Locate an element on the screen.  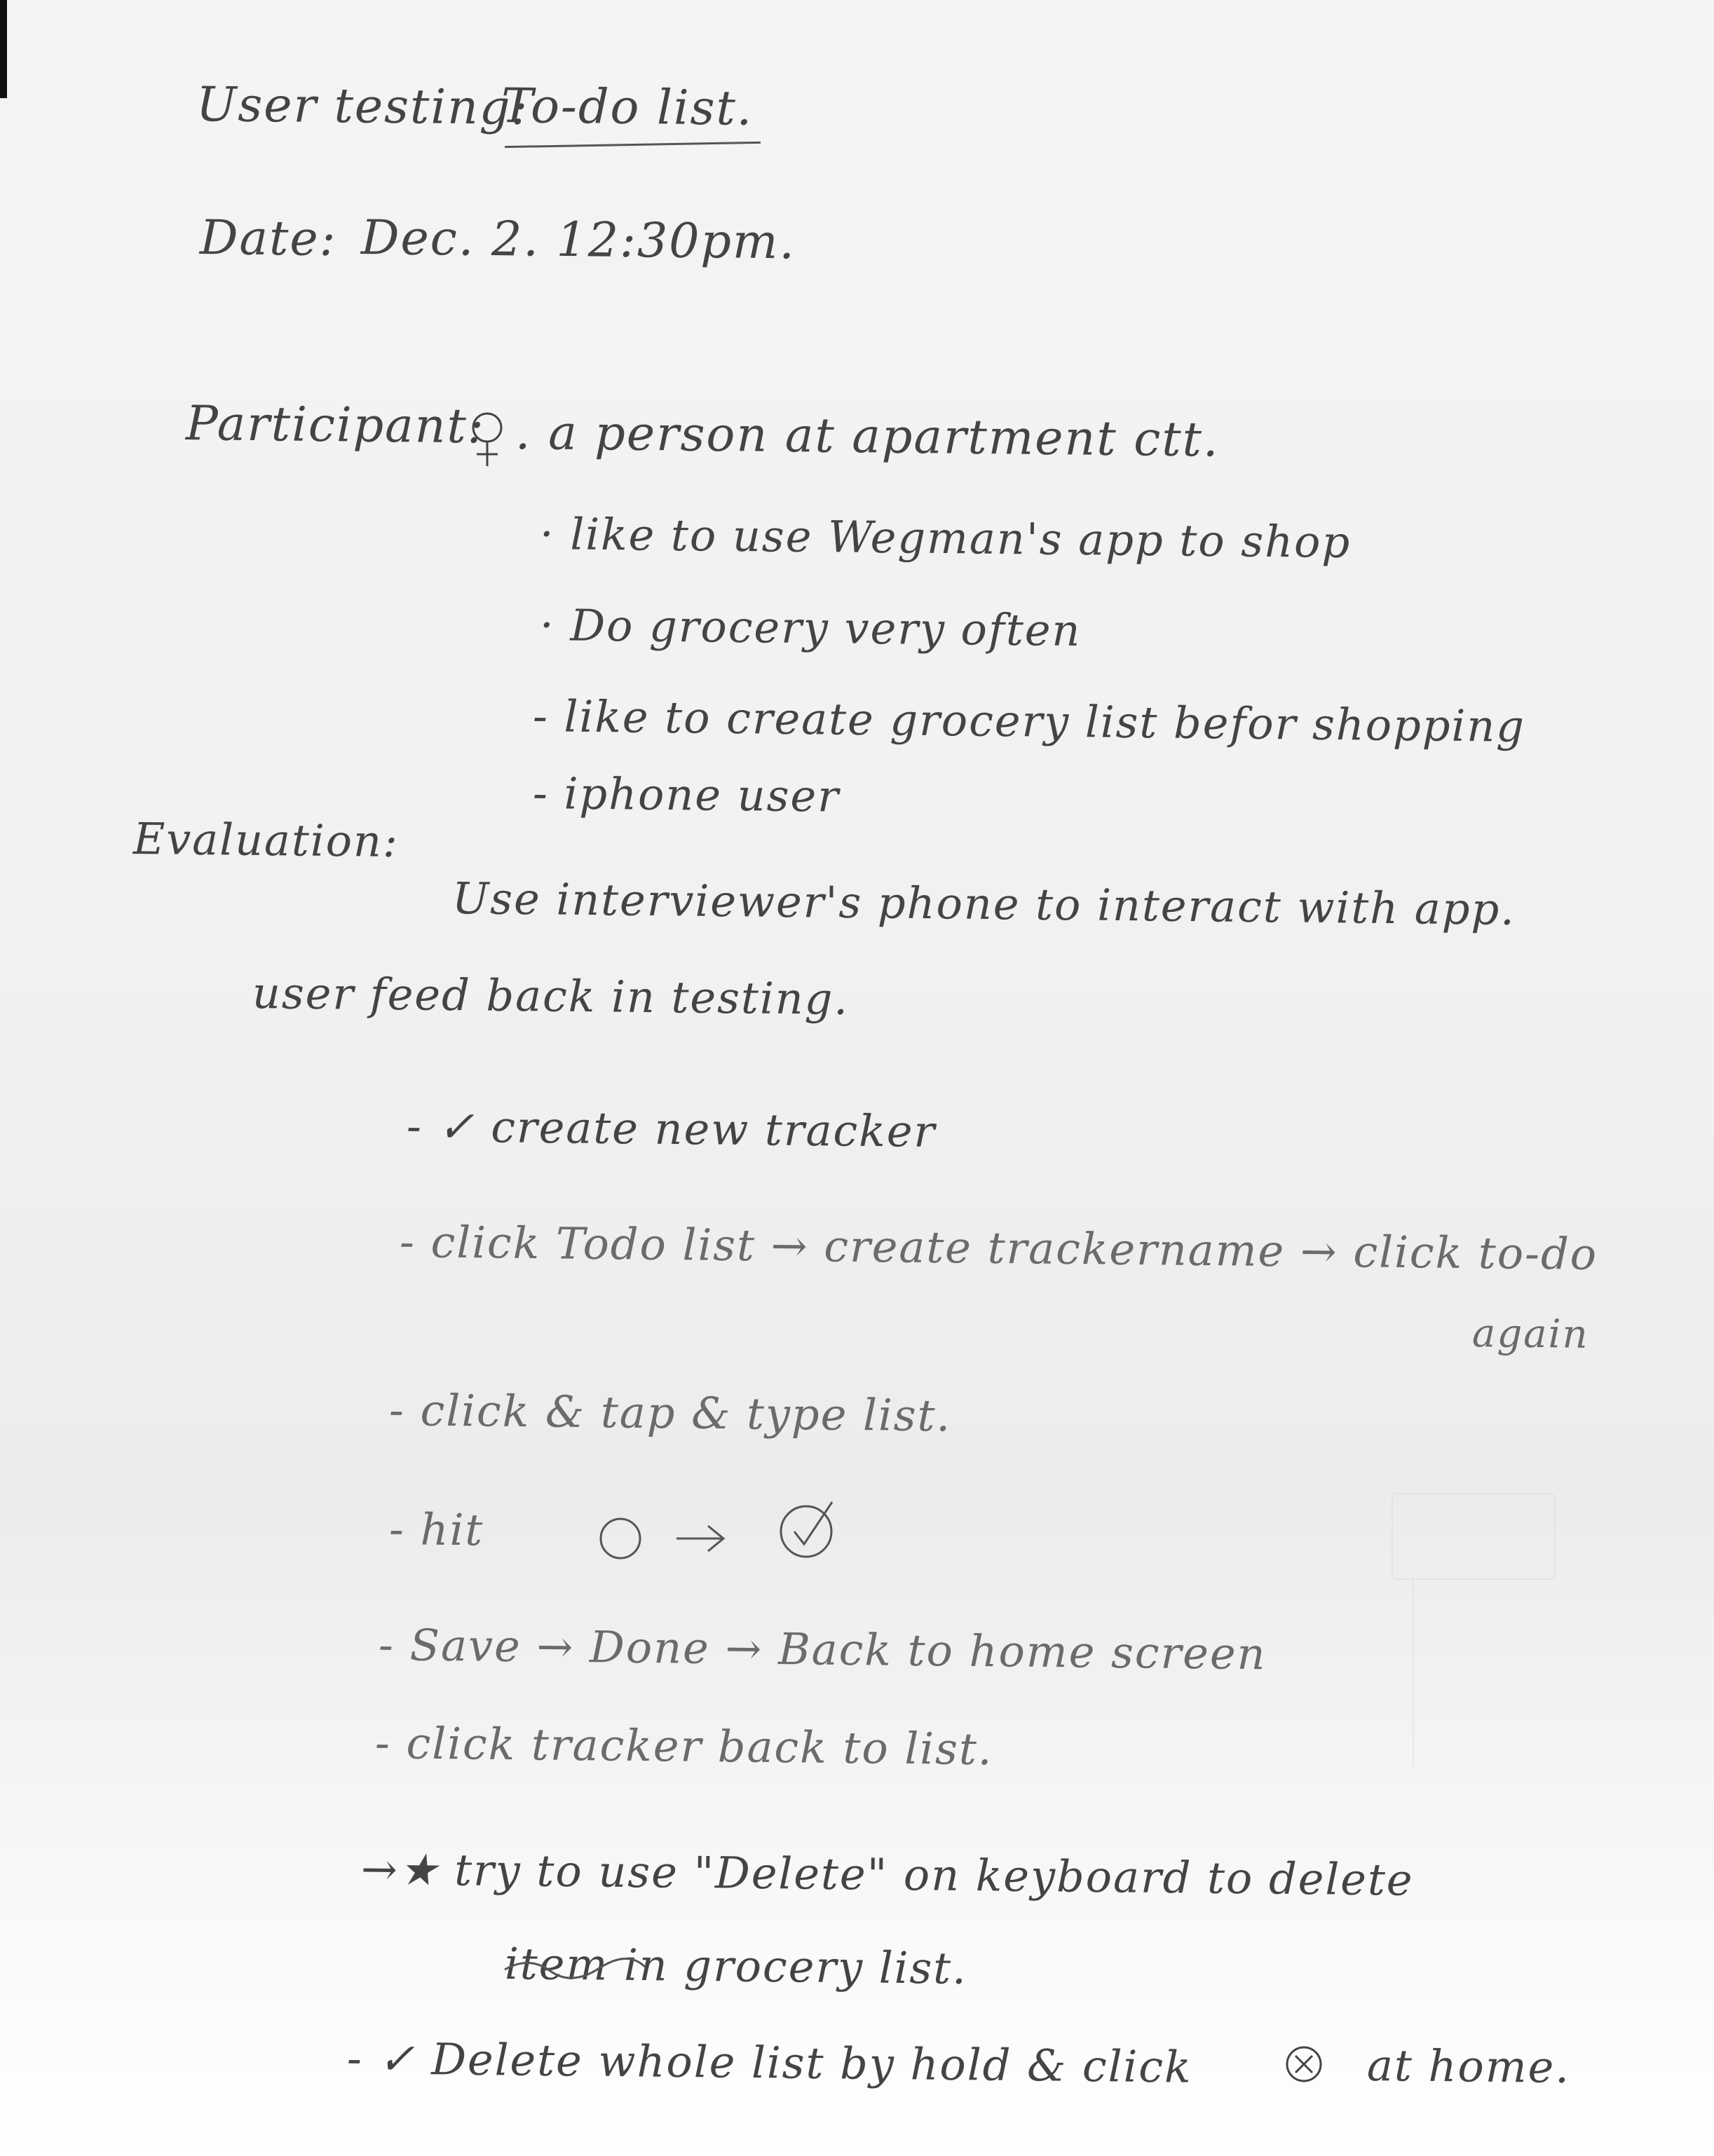
participant-trait: · Do grocery very often is located at coordinates (810, 628).